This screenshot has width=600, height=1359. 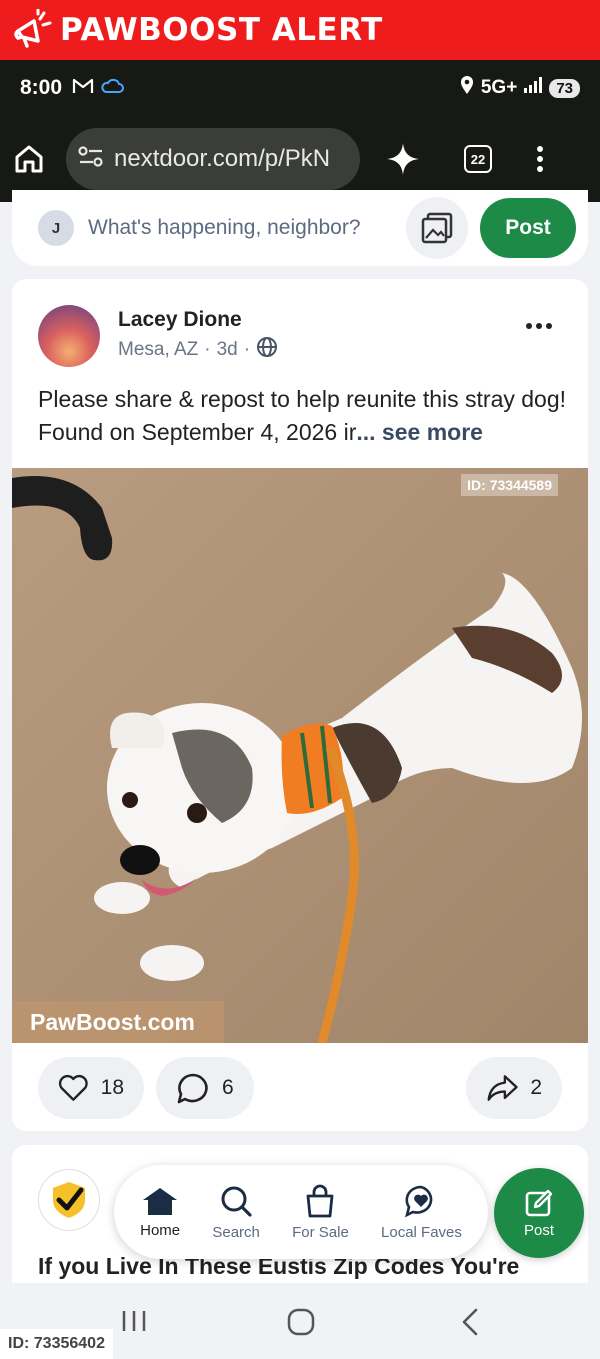 I want to click on status-time: 8:00, so click(x=41, y=87).